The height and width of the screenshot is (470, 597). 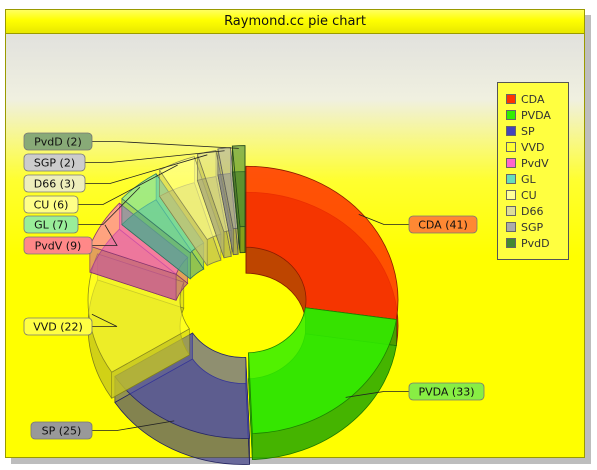 I want to click on legend-item-gl: GL, so click(x=521, y=179).